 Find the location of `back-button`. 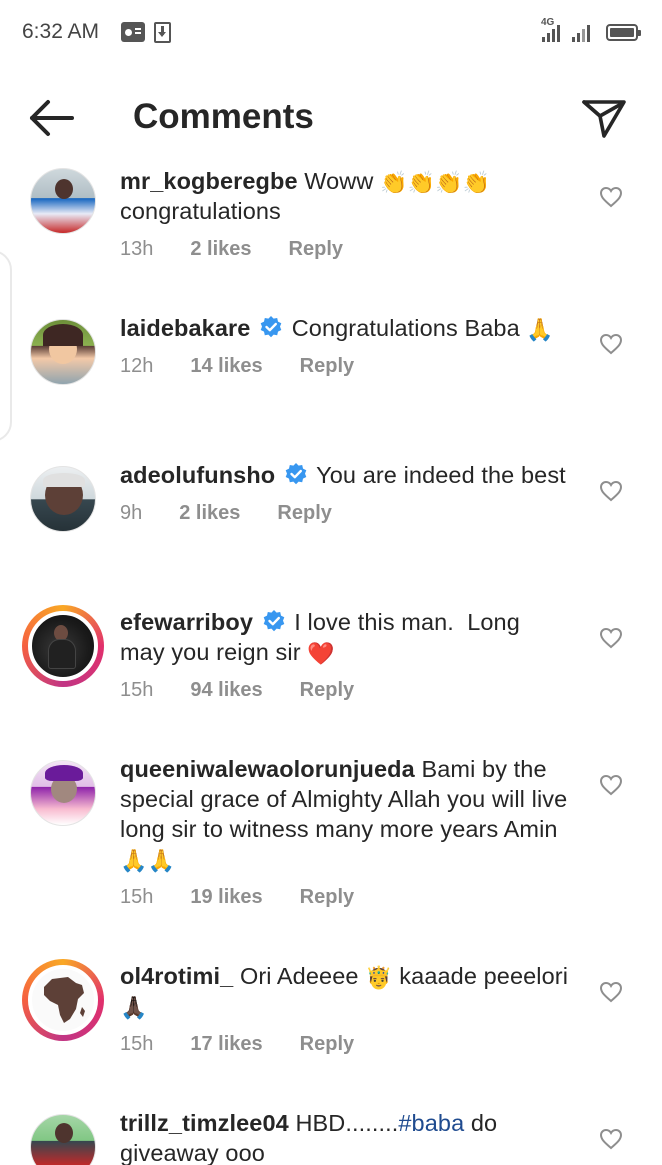

back-button is located at coordinates (51, 118).